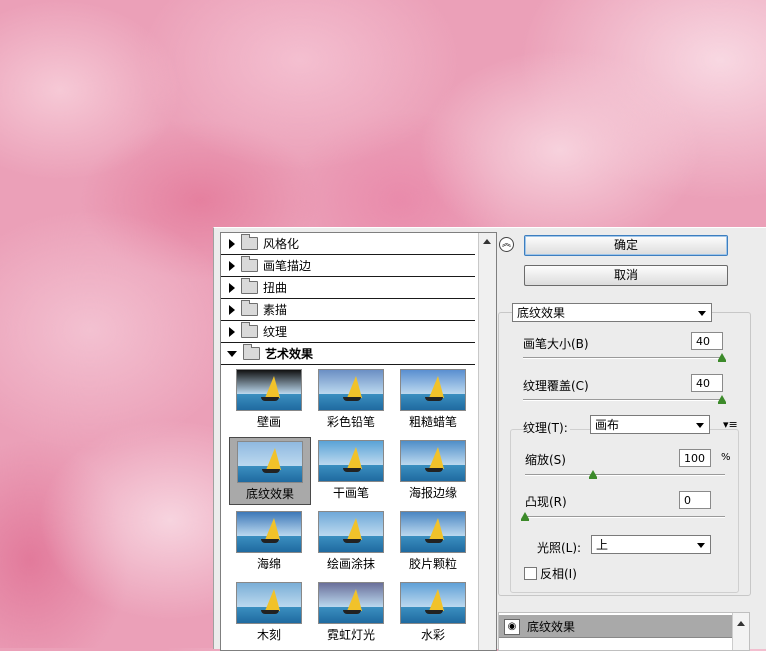 The width and height of the screenshot is (766, 651). Describe the element at coordinates (707, 383) in the screenshot. I see `texture-coverage-input: 40` at that location.